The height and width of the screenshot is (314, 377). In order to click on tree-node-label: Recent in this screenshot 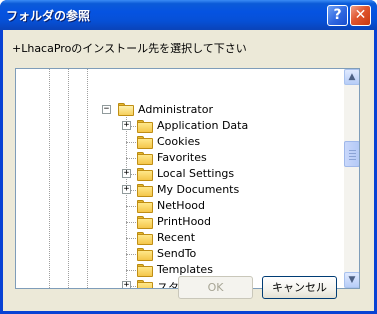, I will do `click(176, 237)`.